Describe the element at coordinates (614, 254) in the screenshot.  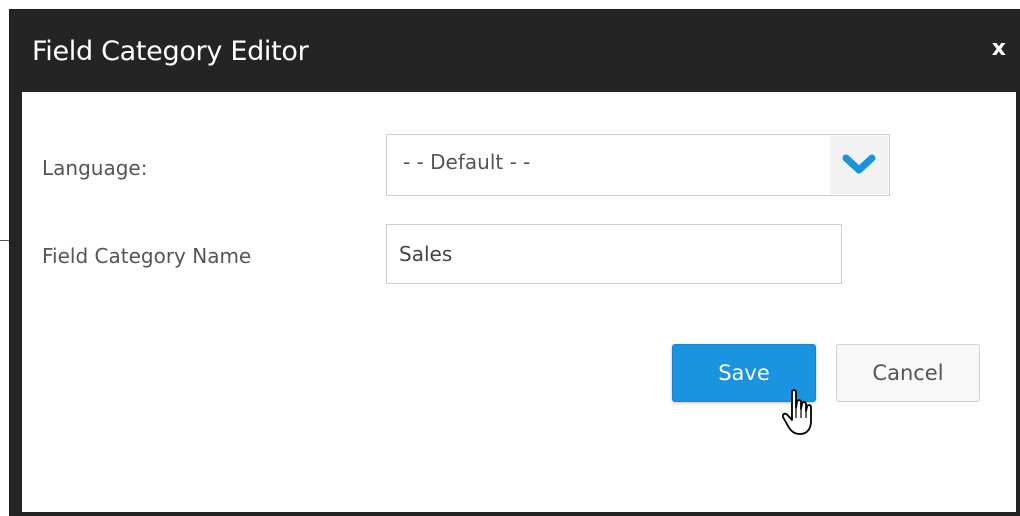
I see `field-category-name-input` at that location.